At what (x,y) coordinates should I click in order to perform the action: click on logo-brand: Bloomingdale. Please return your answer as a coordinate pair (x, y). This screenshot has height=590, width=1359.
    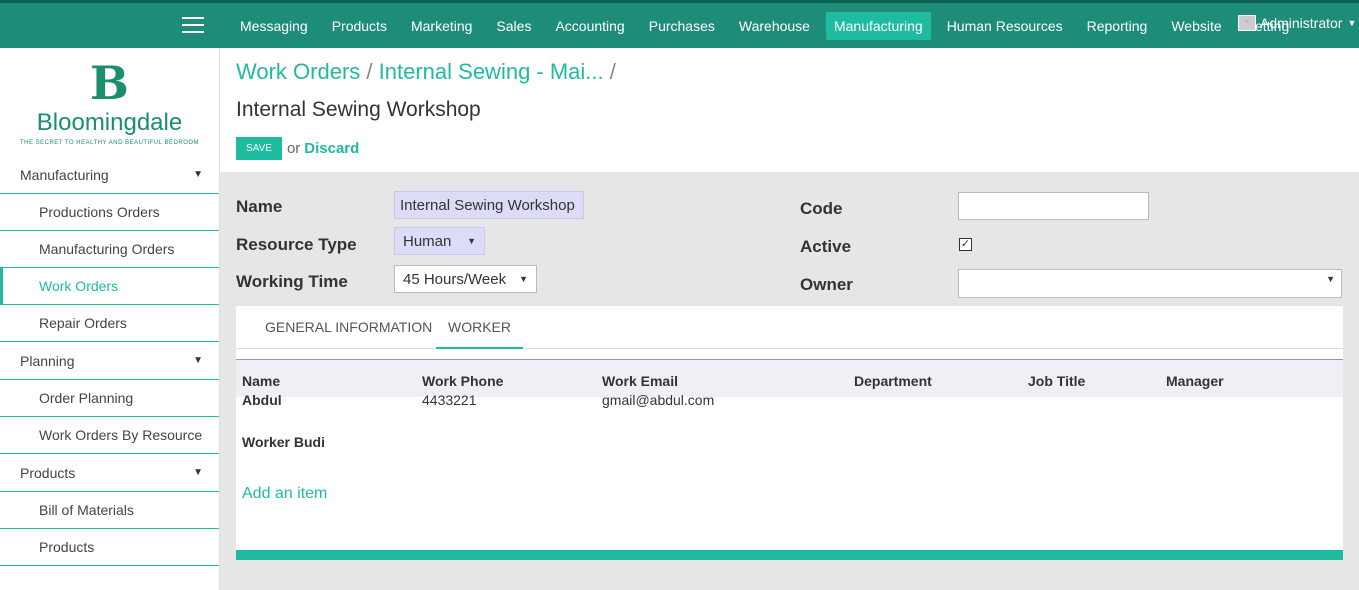
    Looking at the image, I should click on (109, 122).